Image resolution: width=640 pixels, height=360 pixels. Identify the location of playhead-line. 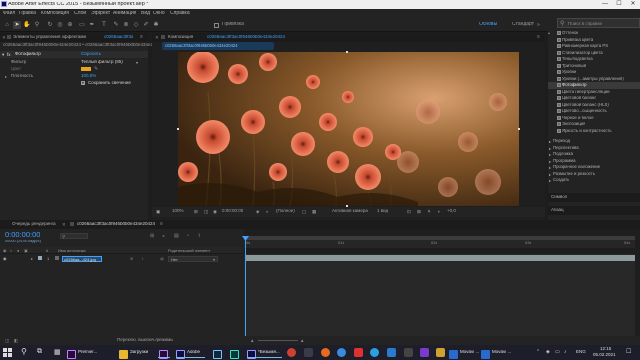
(245, 287).